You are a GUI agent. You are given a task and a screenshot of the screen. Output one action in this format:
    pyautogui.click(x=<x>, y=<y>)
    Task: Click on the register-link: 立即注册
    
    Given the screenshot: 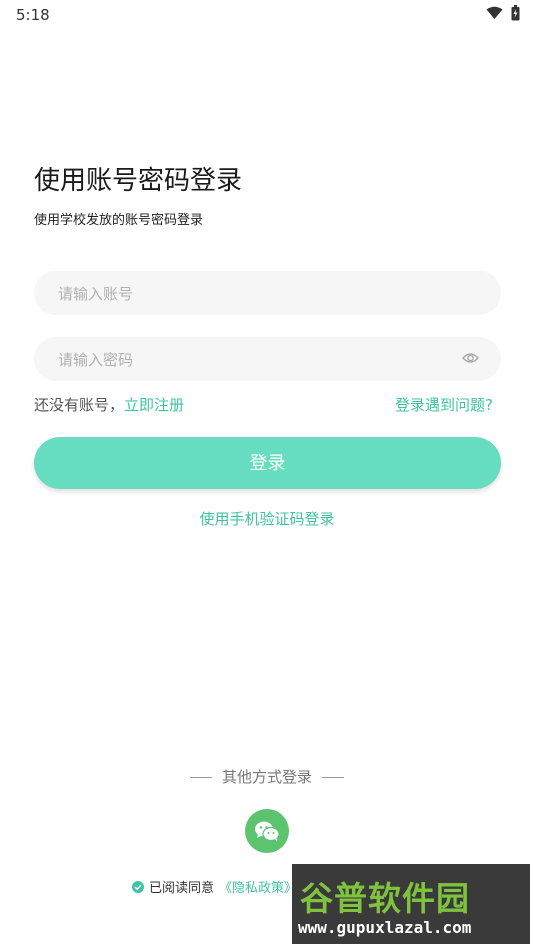 What is the action you would take?
    pyautogui.click(x=154, y=405)
    